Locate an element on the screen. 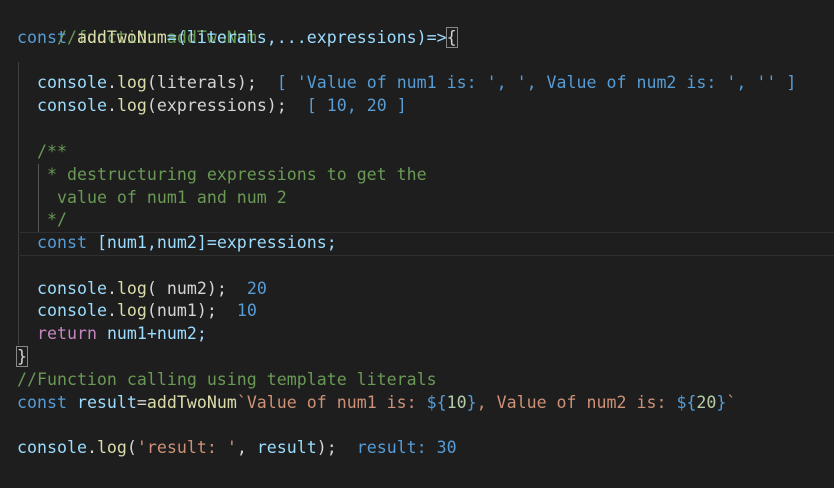 This screenshot has width=834, height=488. code-line-16: } is located at coordinates (425, 357).